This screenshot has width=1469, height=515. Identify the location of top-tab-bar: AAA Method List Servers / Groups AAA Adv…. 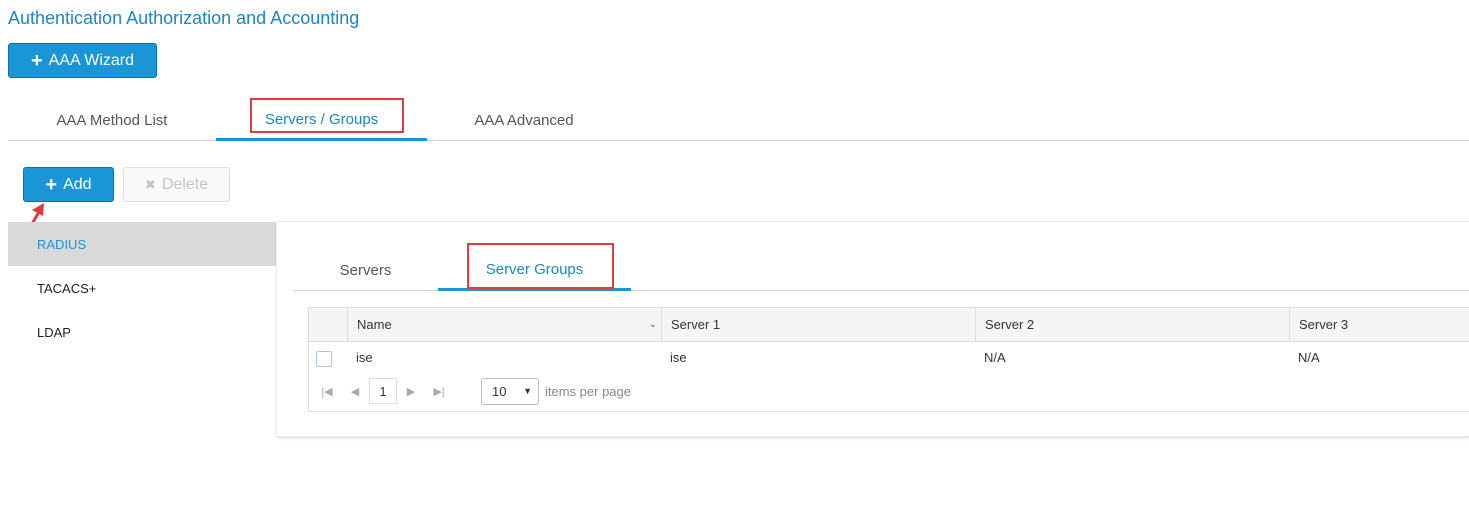
(738, 120).